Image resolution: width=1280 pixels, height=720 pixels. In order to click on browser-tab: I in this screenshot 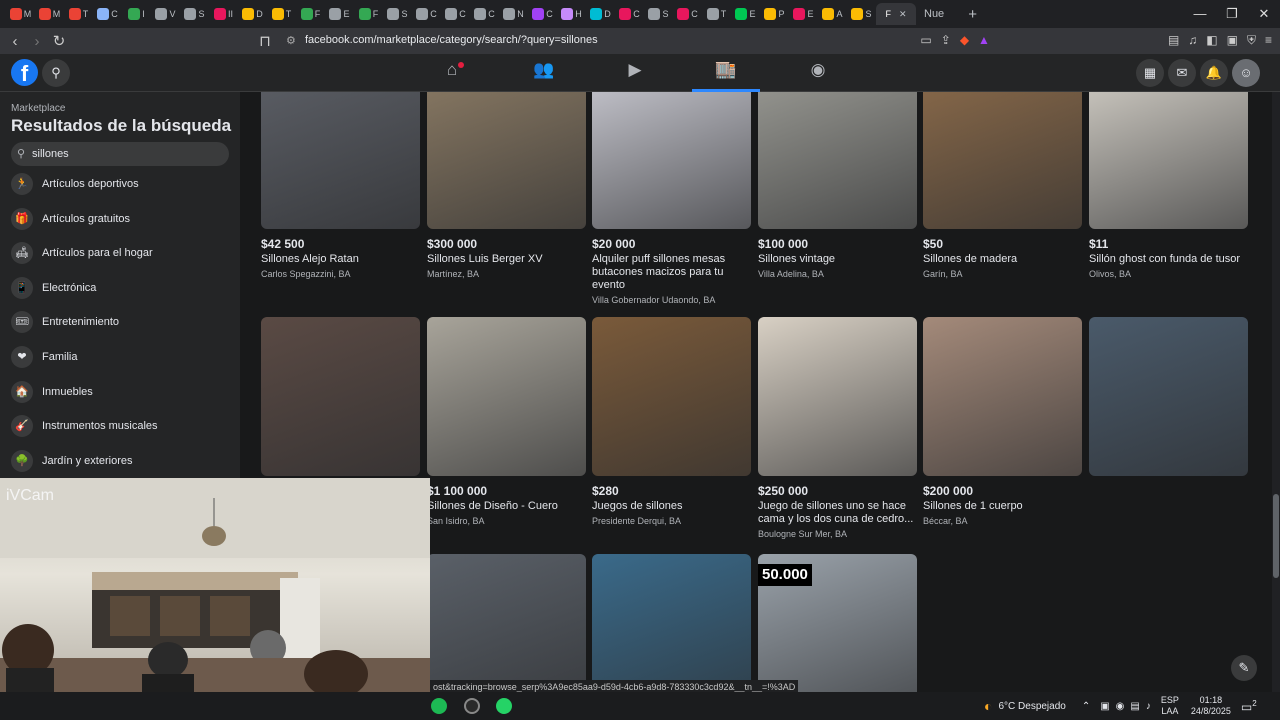, I will do `click(136, 14)`.